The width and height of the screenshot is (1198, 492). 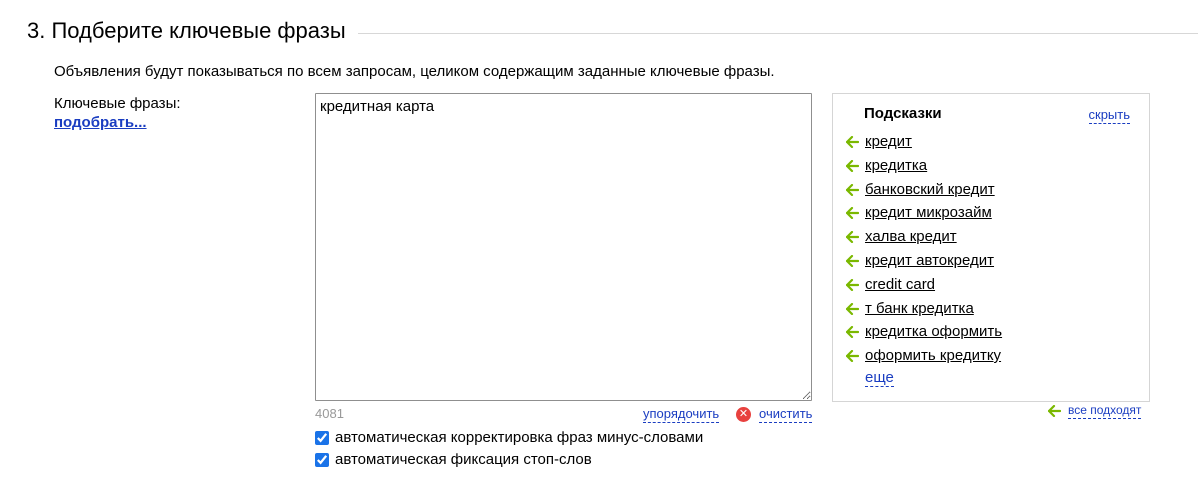 What do you see at coordinates (322, 460) in the screenshot?
I see `stop-words-checkbox` at bounding box center [322, 460].